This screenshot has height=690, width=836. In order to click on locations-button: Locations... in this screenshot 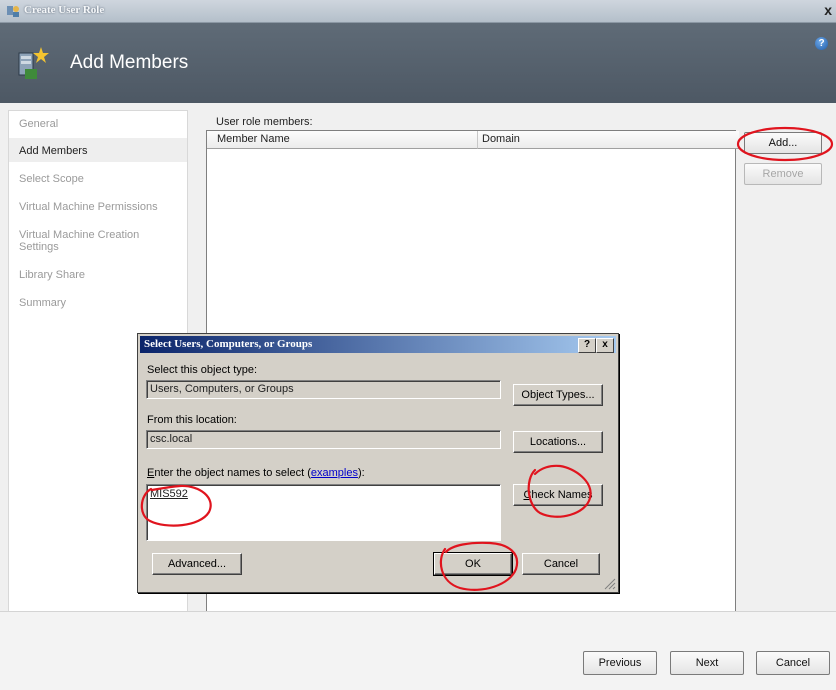, I will do `click(558, 442)`.